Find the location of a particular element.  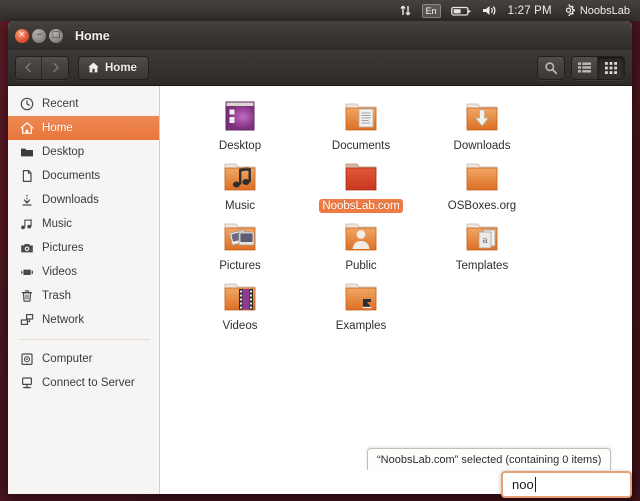

breadcrumb-label: Home is located at coordinates (121, 67).